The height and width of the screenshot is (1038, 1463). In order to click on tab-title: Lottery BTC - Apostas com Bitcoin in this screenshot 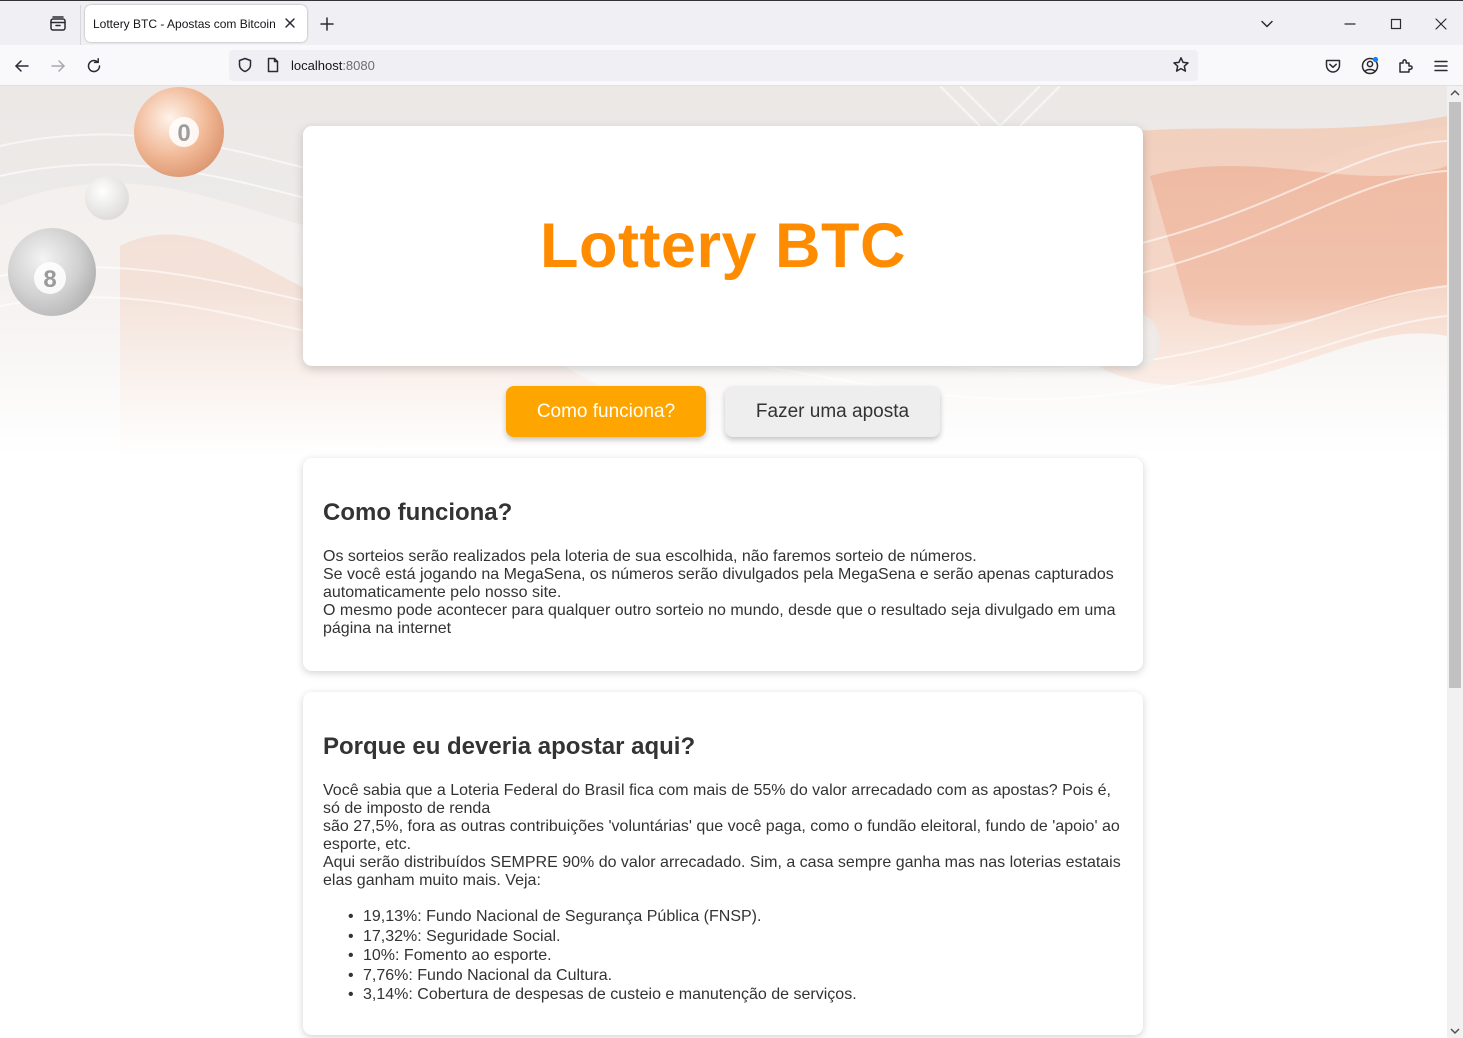, I will do `click(184, 23)`.